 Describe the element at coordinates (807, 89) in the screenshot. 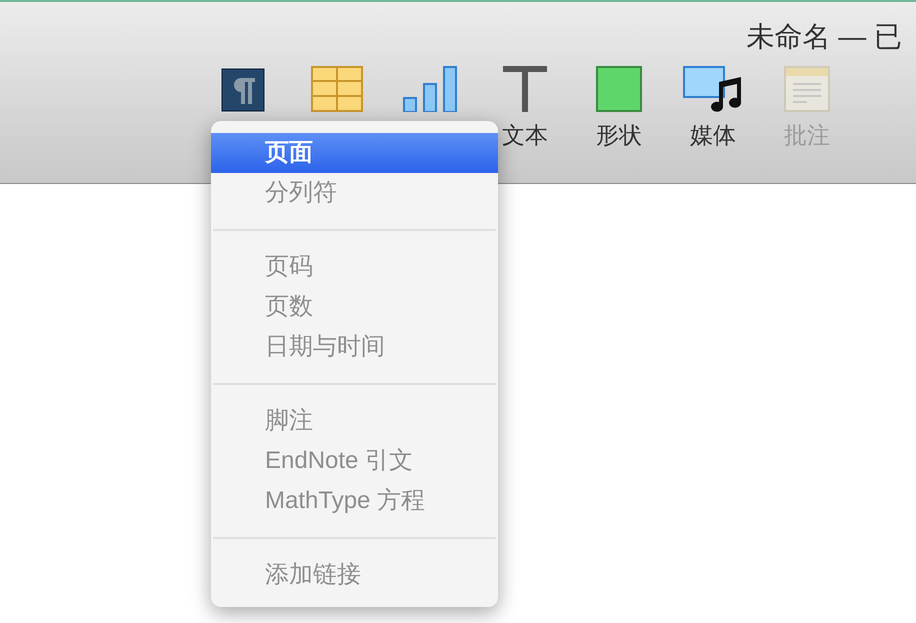

I see `note-icon` at that location.